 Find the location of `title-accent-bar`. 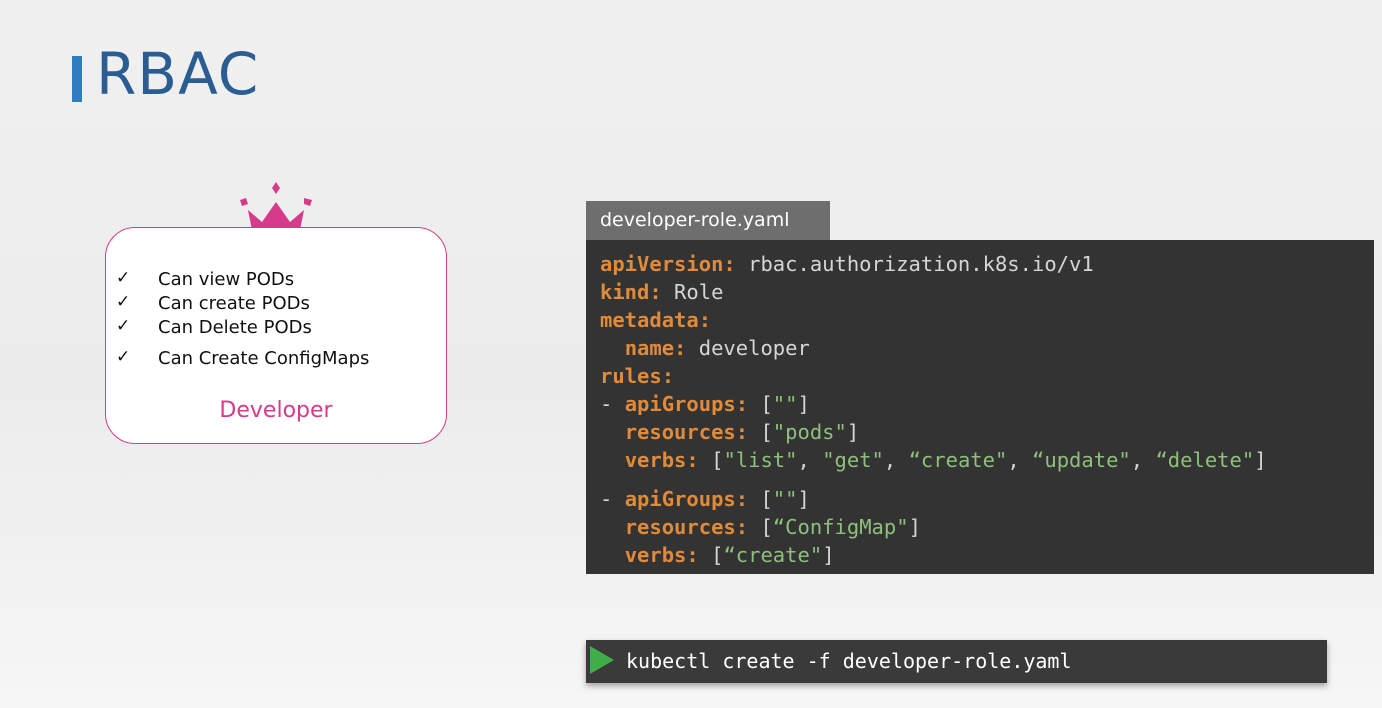

title-accent-bar is located at coordinates (77, 79).